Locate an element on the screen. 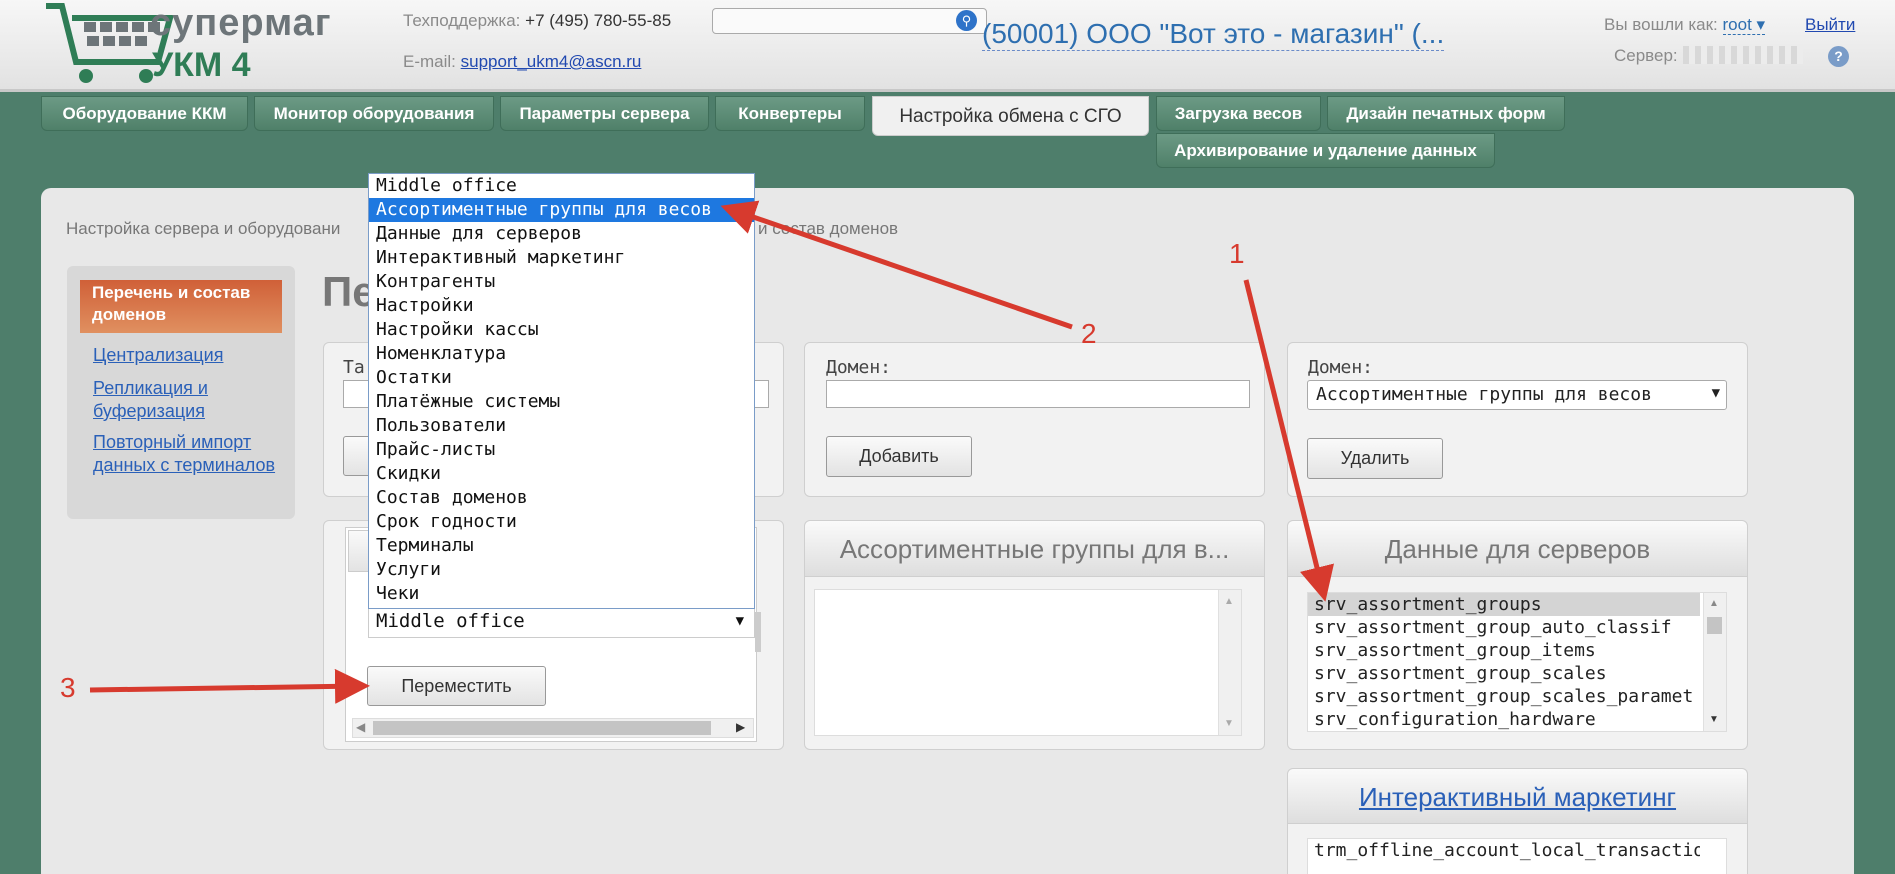 This screenshot has width=1895, height=874. annotation-1: 1 is located at coordinates (1237, 253).